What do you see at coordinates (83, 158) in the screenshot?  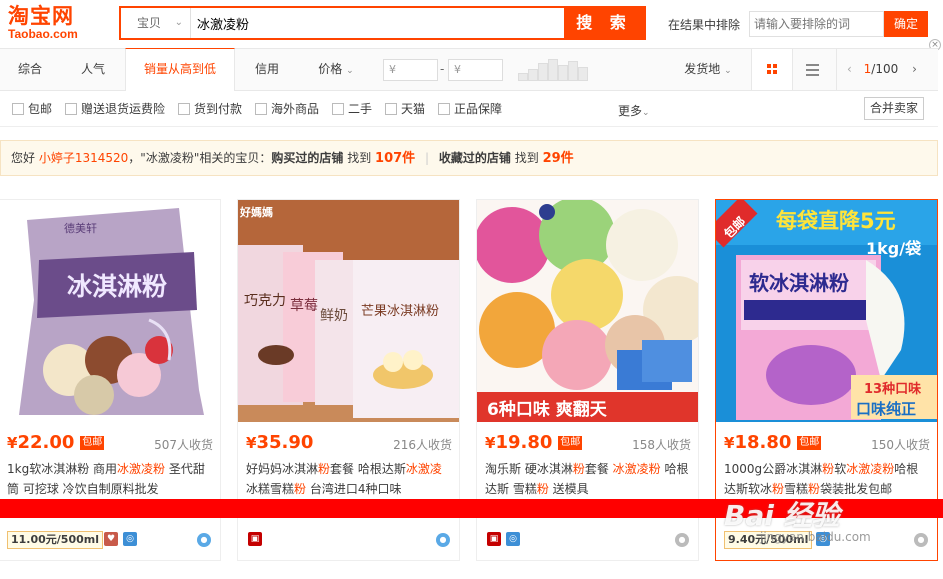 I see `notice-username: 小婷子1314520` at bounding box center [83, 158].